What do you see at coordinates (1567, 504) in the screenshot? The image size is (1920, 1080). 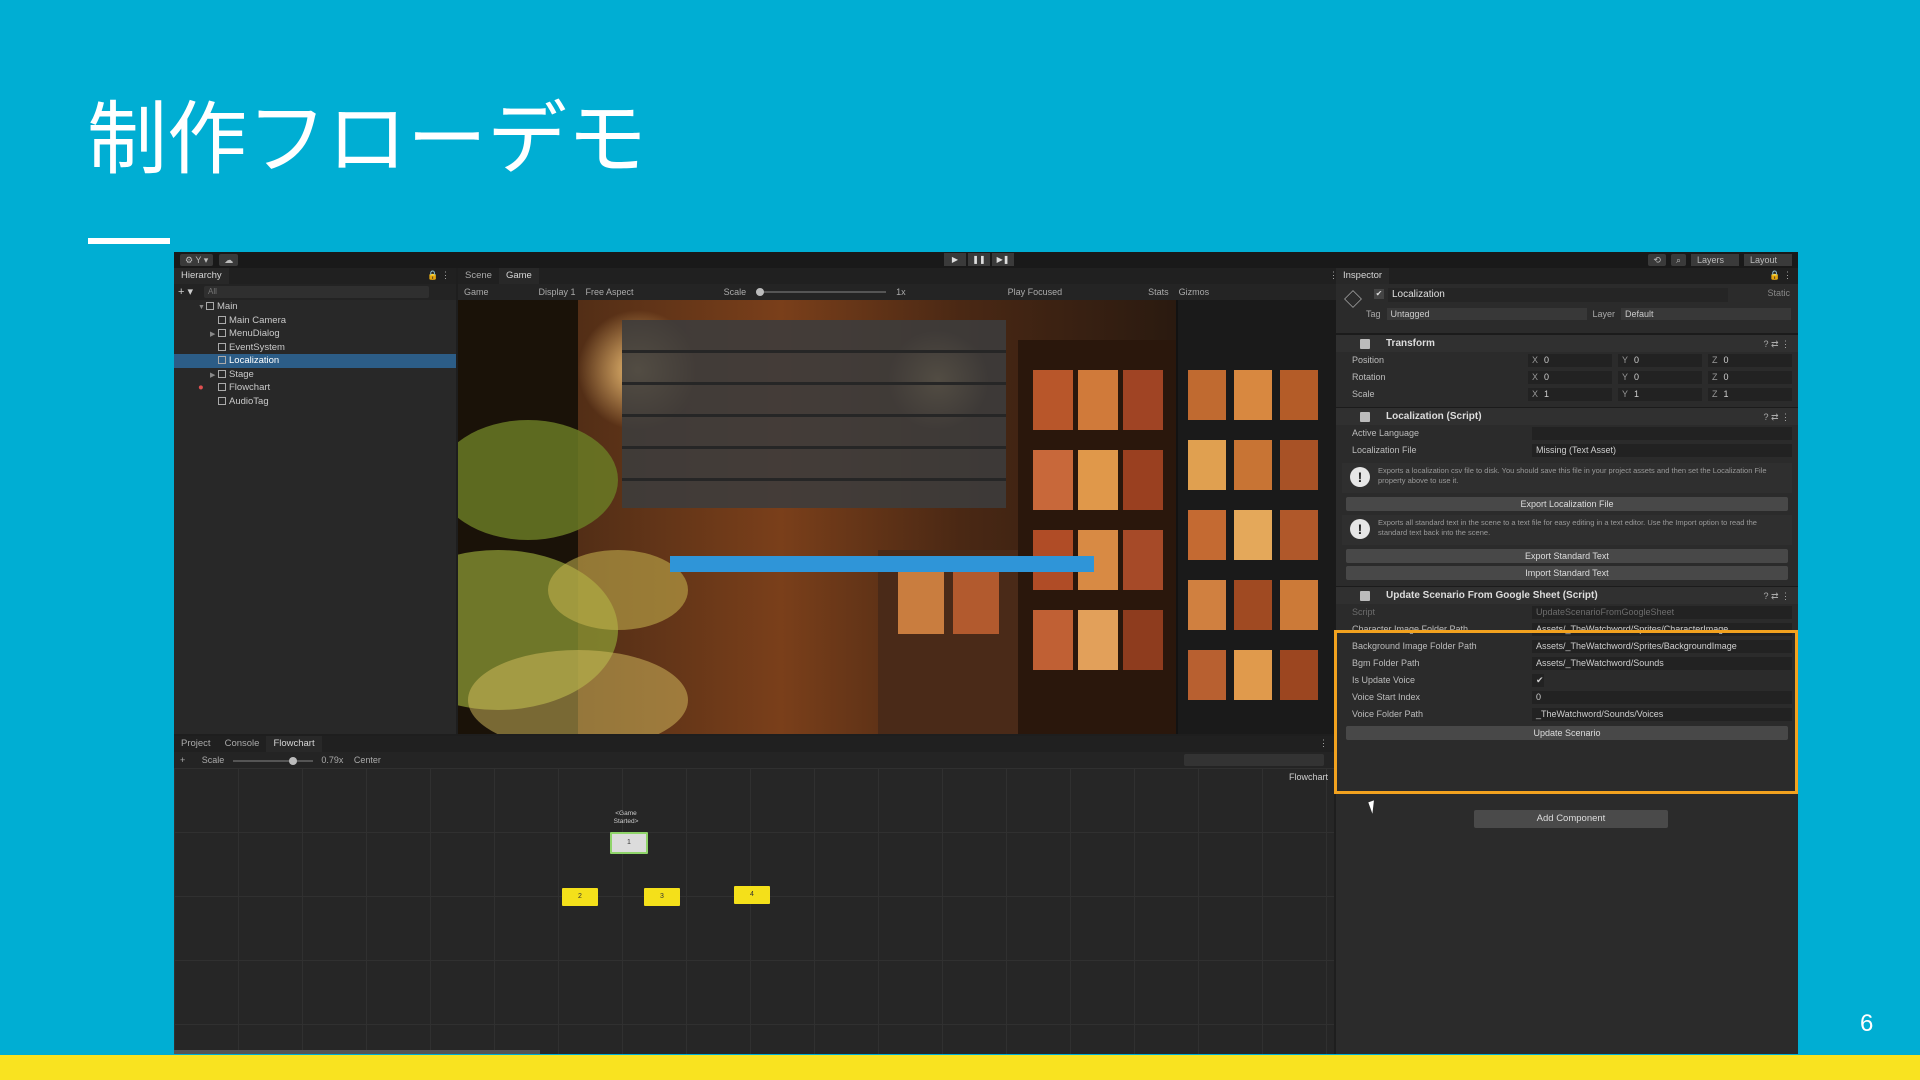 I see `export-localization-button: Export Localization File` at bounding box center [1567, 504].